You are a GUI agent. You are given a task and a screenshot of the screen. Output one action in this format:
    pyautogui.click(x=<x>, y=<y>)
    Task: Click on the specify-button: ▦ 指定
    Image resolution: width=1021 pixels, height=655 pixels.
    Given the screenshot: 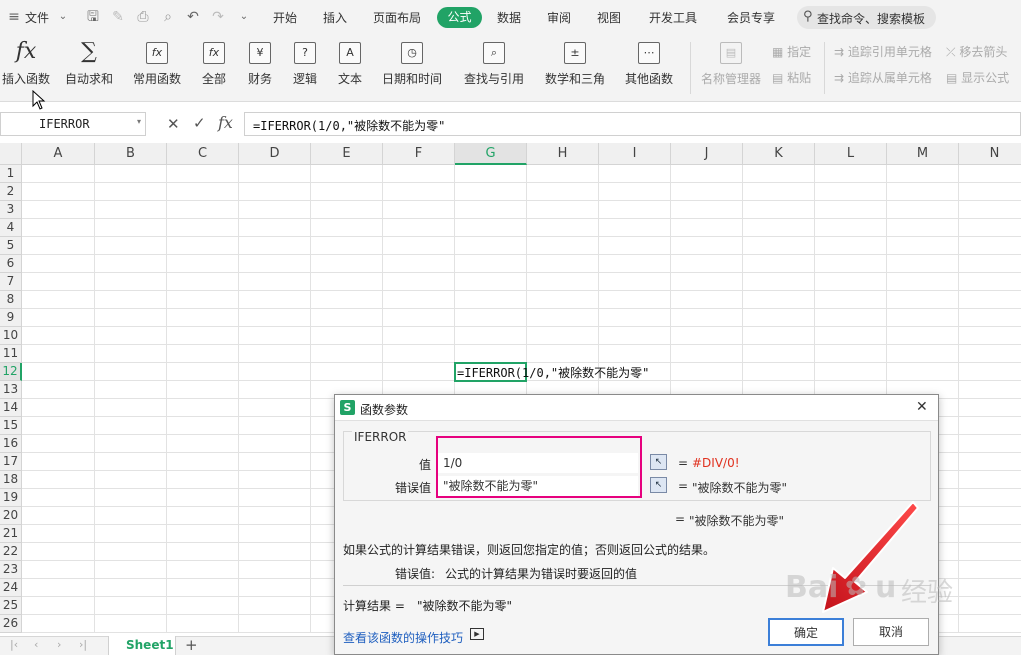 What is the action you would take?
    pyautogui.click(x=791, y=51)
    